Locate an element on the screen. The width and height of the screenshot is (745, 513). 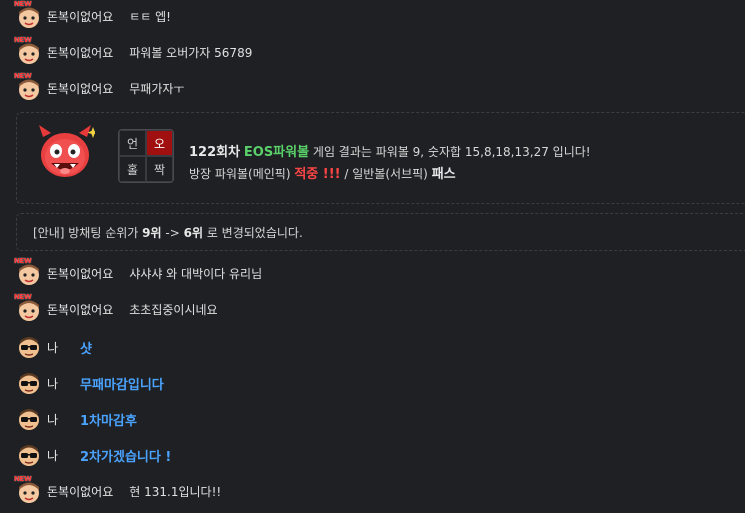
grid-cell-odd: 홀 is located at coordinates (132, 169).